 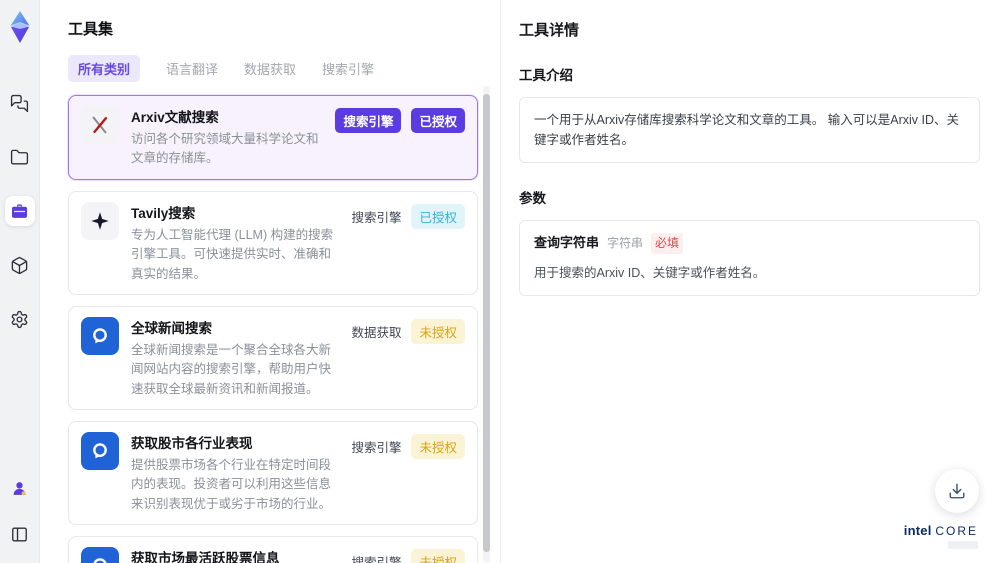 What do you see at coordinates (956, 531) in the screenshot?
I see `core-wordmark: CORE` at bounding box center [956, 531].